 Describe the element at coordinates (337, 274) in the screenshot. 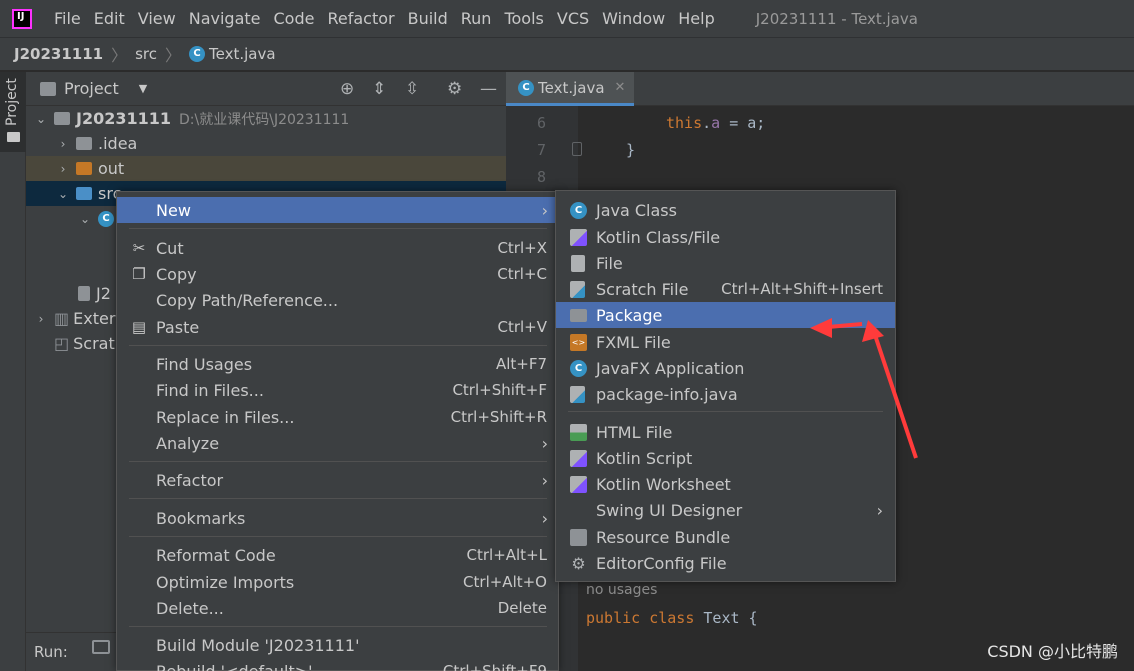

I see `menu-item-copy: ❐ Copy Ctrl+C` at that location.